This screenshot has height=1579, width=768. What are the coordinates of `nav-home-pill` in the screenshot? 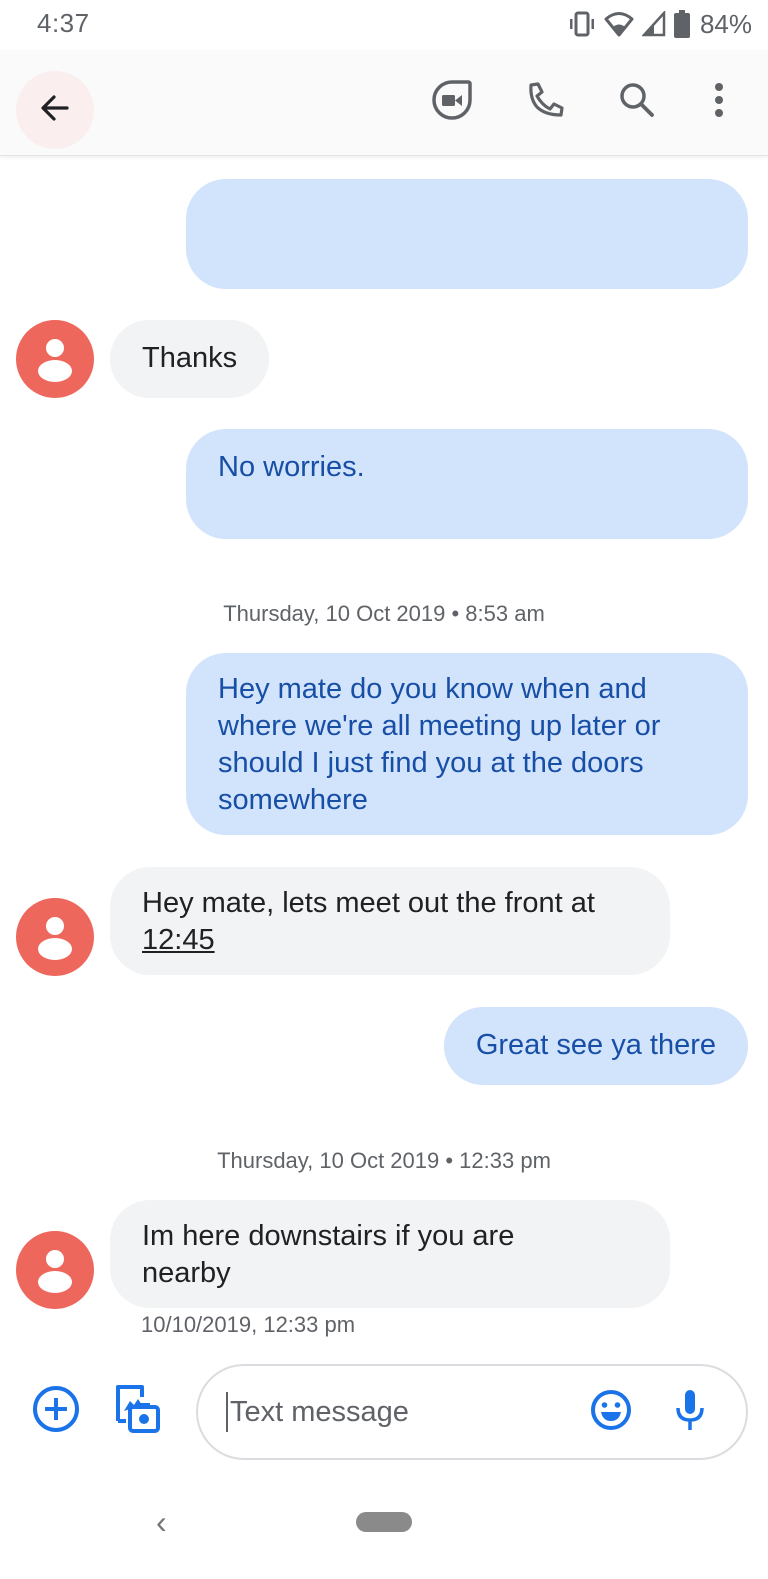 It's located at (384, 1522).